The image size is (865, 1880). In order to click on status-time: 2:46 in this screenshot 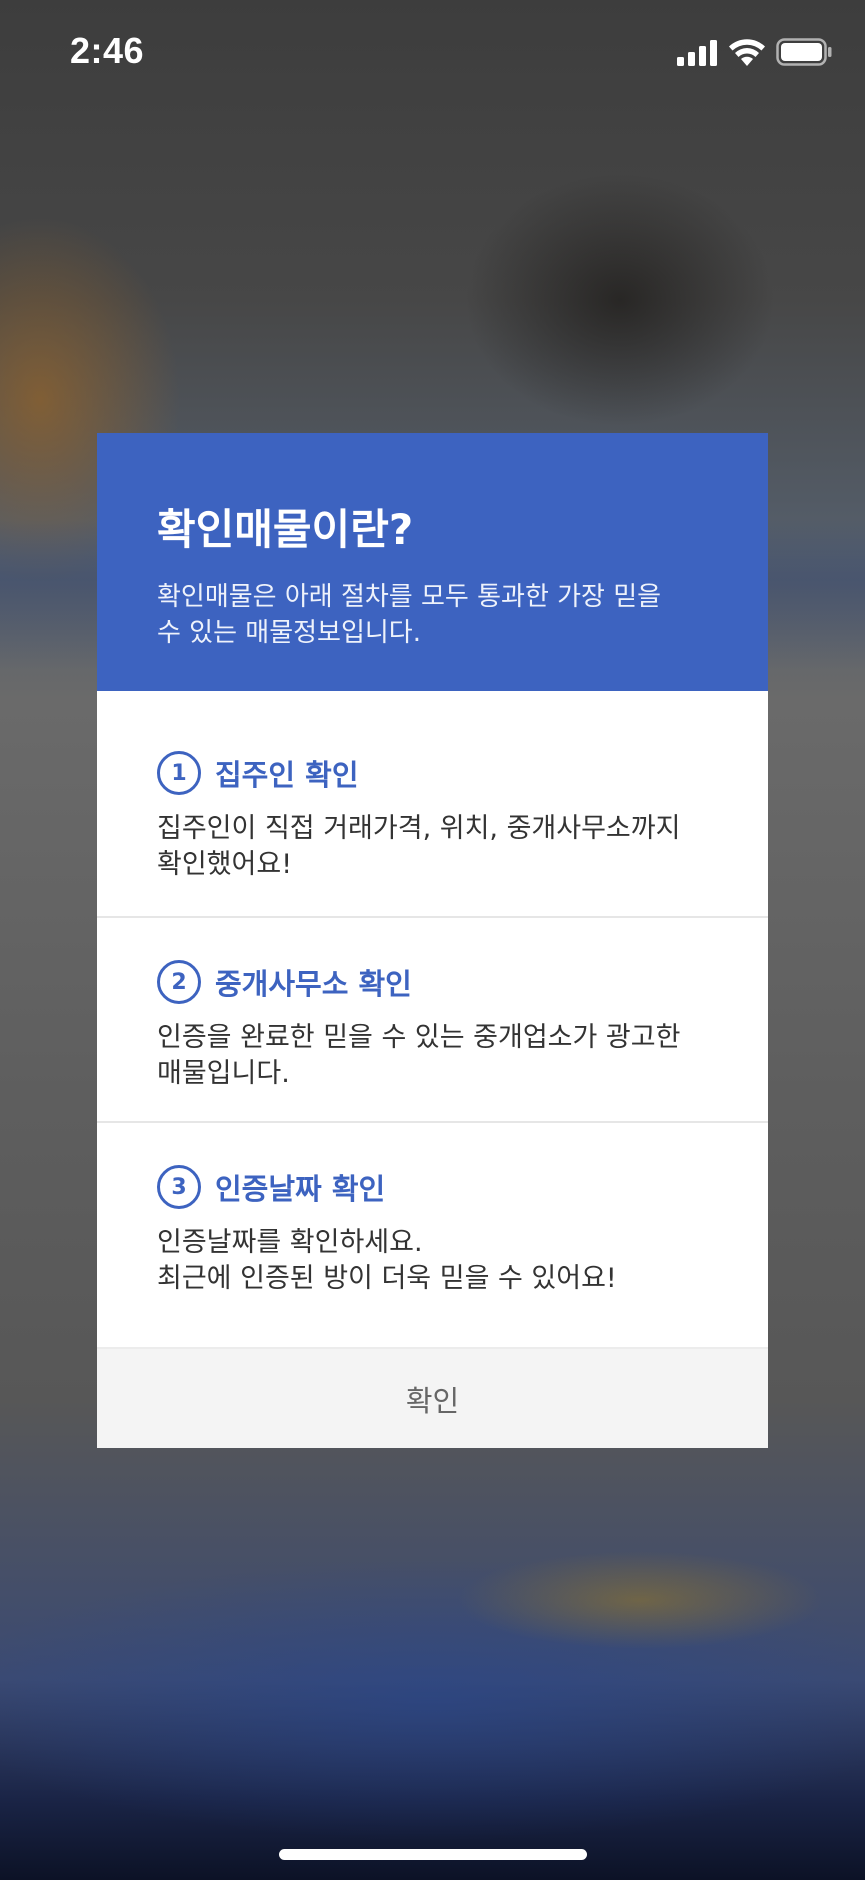, I will do `click(107, 50)`.